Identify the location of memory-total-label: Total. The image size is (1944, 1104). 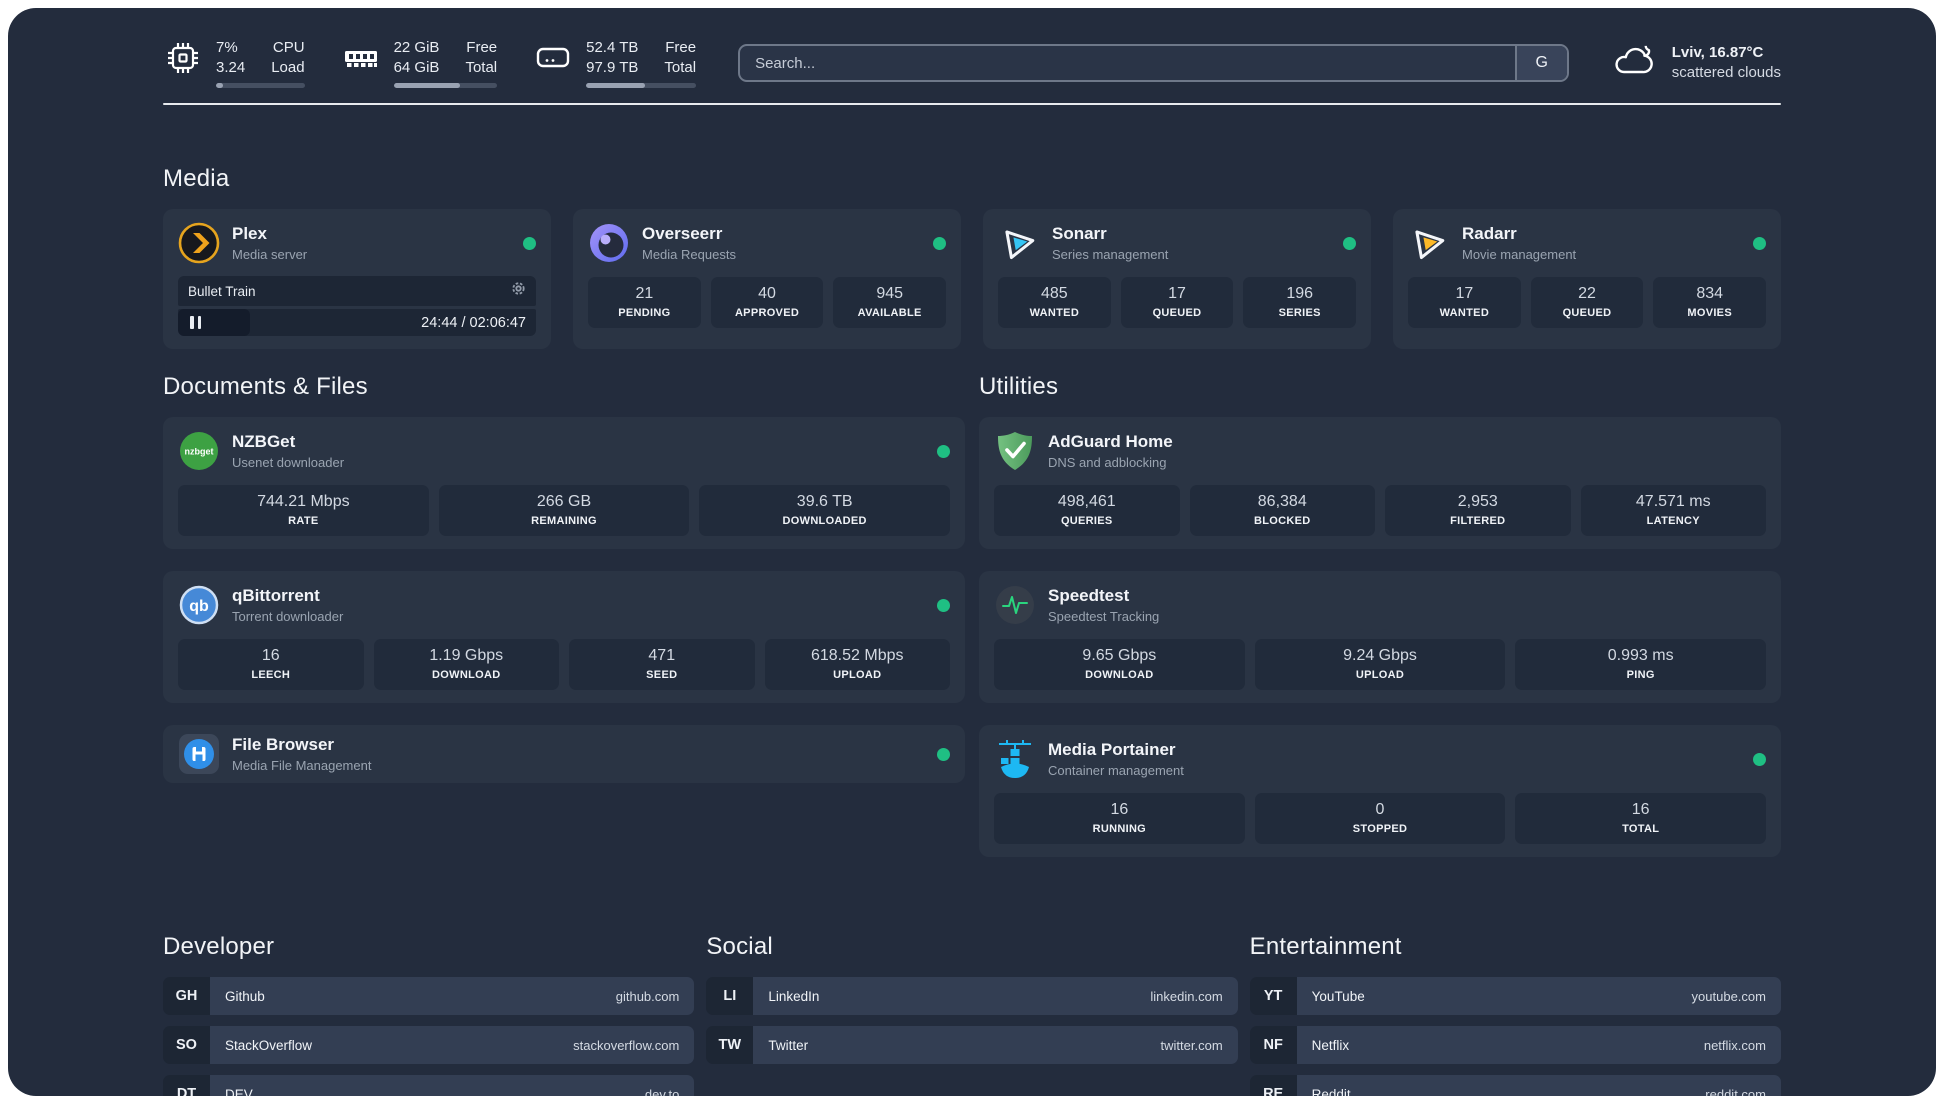
(481, 67).